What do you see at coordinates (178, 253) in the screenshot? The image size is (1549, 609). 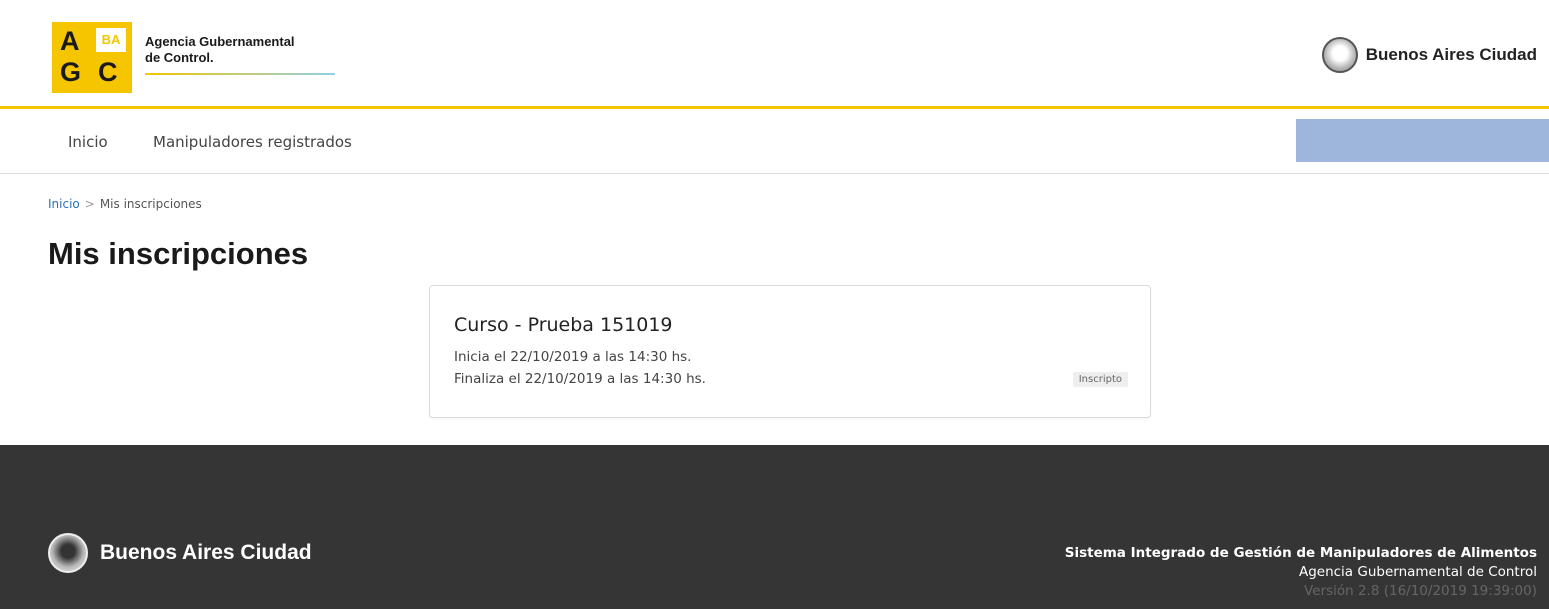 I see `page-title: Mis inscripciones` at bounding box center [178, 253].